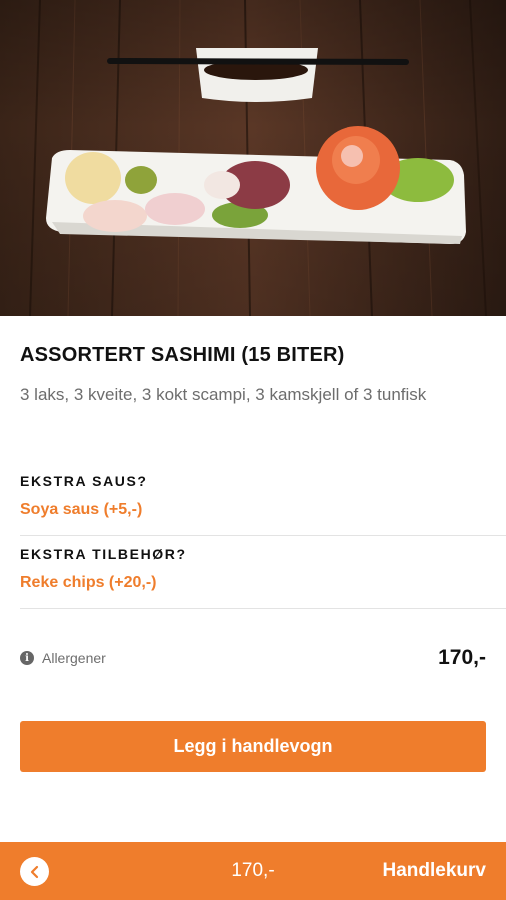 The width and height of the screenshot is (506, 900). Describe the element at coordinates (434, 871) in the screenshot. I see `cart-button: Handlekurv` at that location.